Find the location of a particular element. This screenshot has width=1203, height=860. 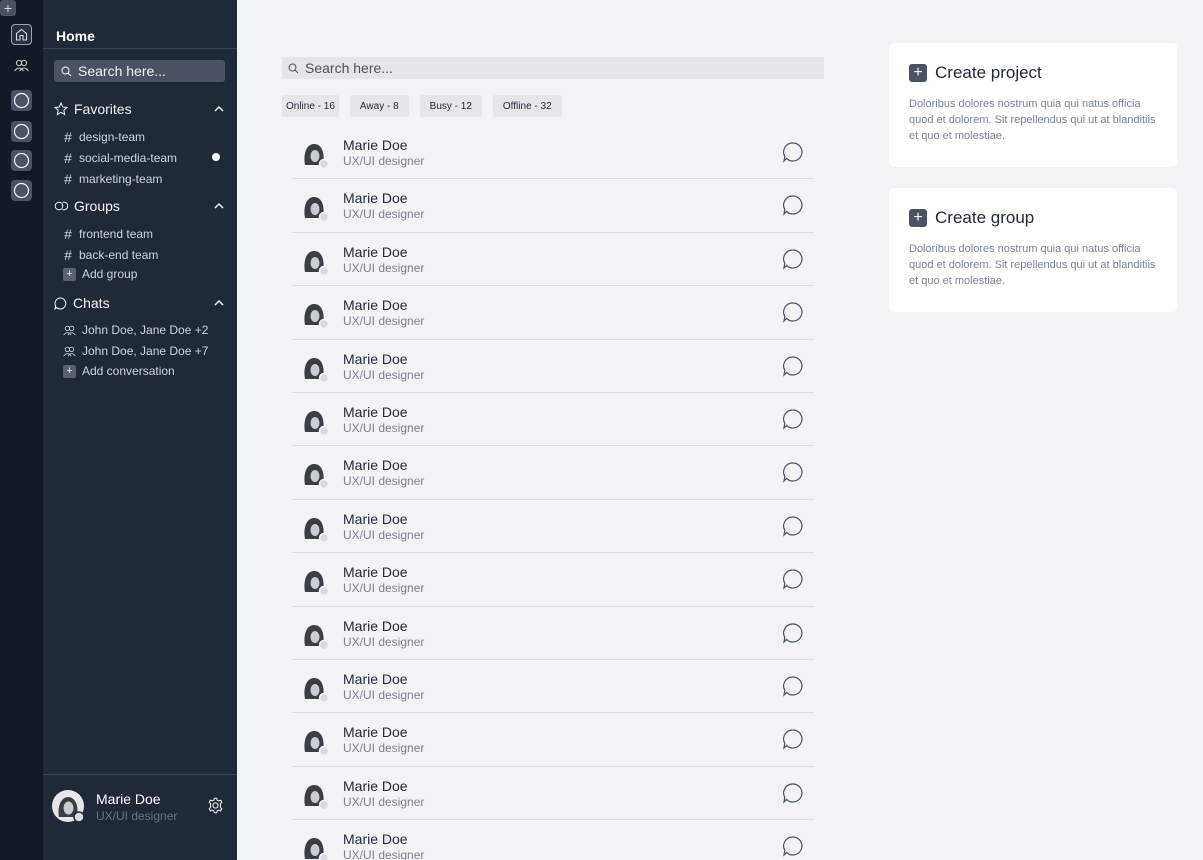

add-group-label: Add group is located at coordinates (110, 274).